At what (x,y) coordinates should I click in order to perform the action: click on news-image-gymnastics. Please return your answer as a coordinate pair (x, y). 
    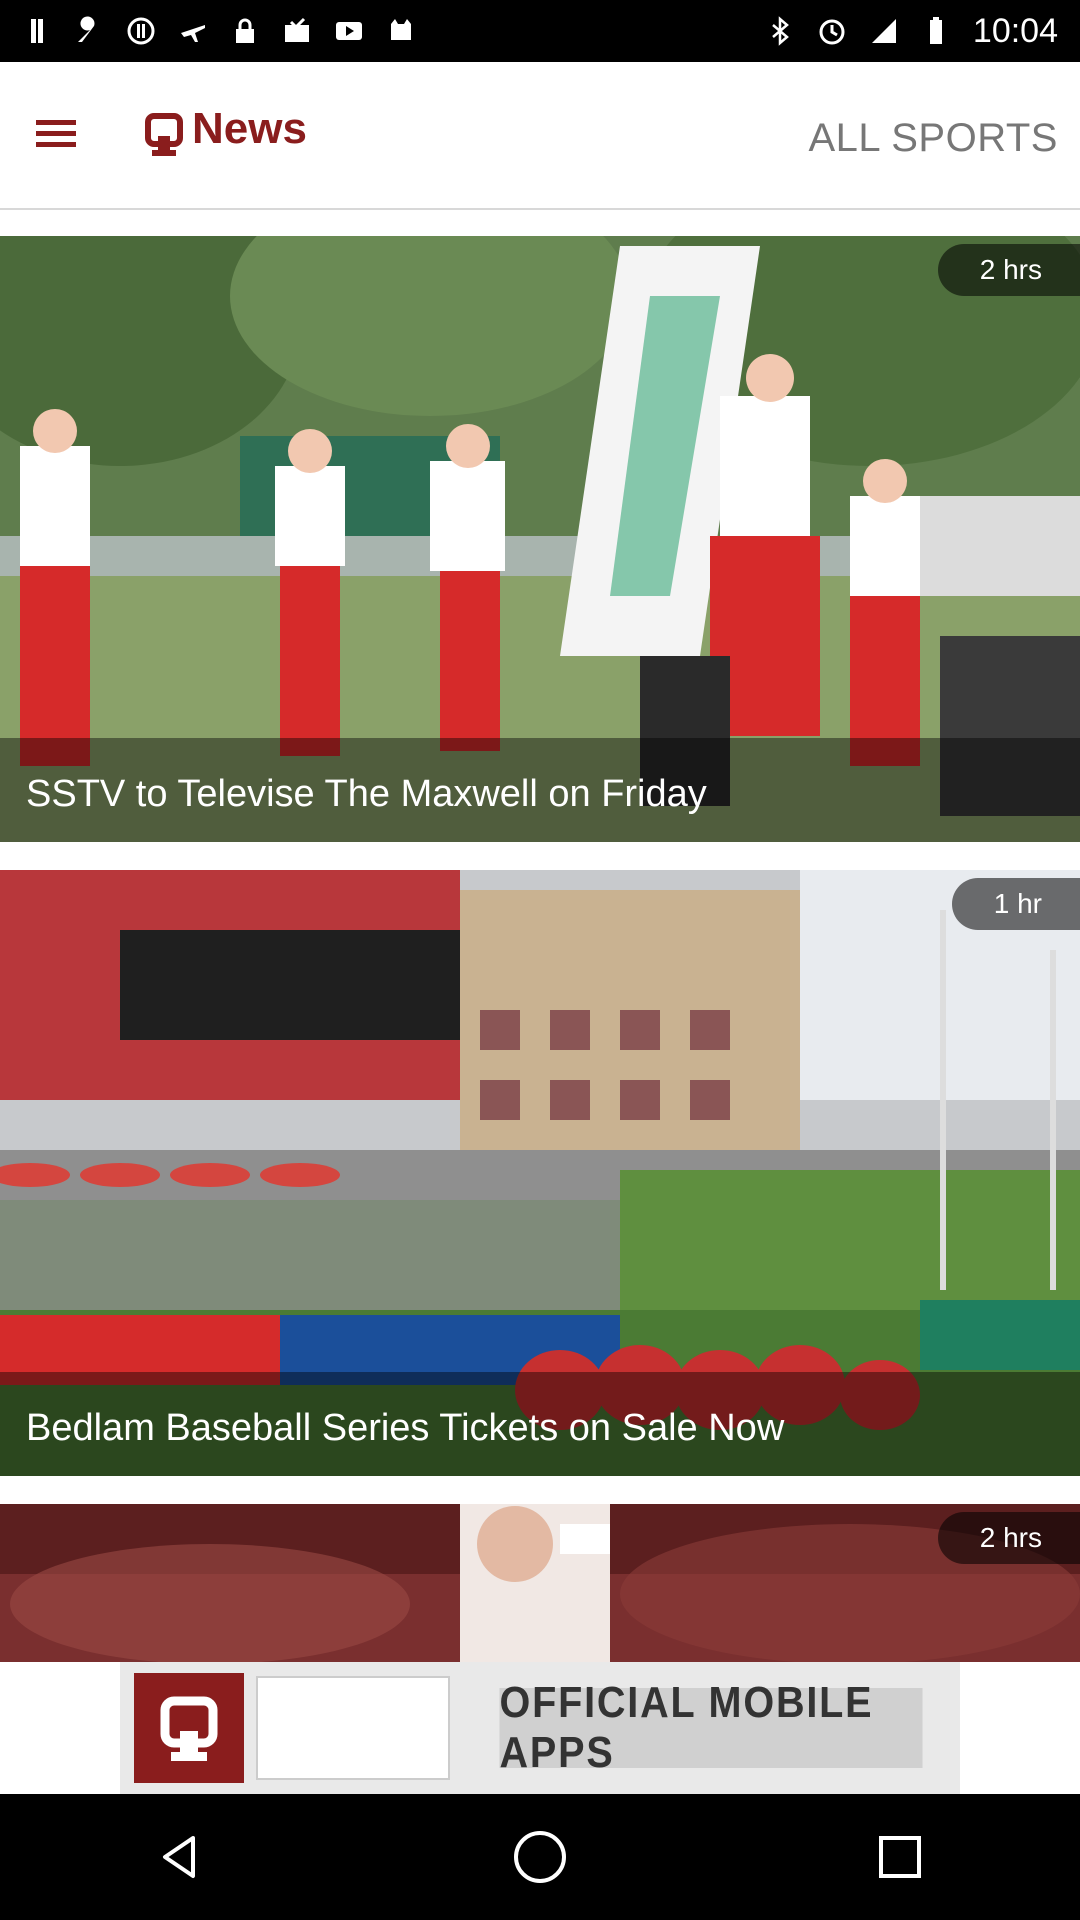
    Looking at the image, I should click on (540, 1583).